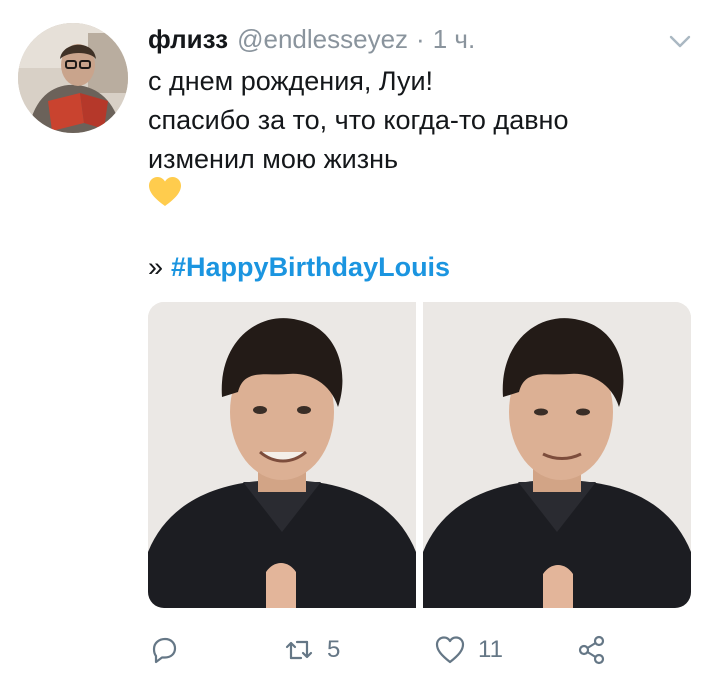 The image size is (712, 680). I want to click on hashtag-row: » #HappyBirthdayLouis, so click(299, 267).